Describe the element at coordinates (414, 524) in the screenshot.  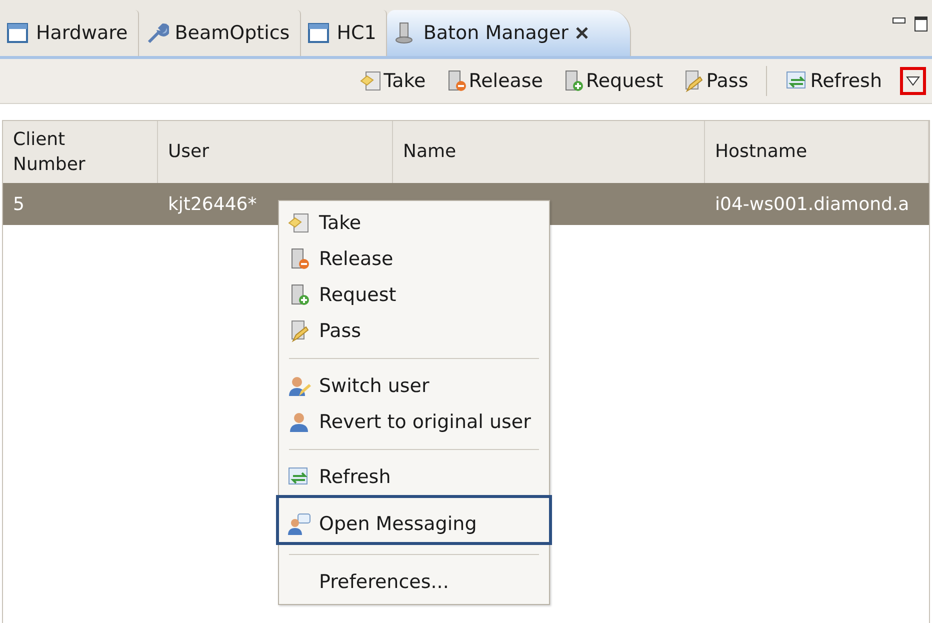
I see `menu-item: Open Messaging` at that location.